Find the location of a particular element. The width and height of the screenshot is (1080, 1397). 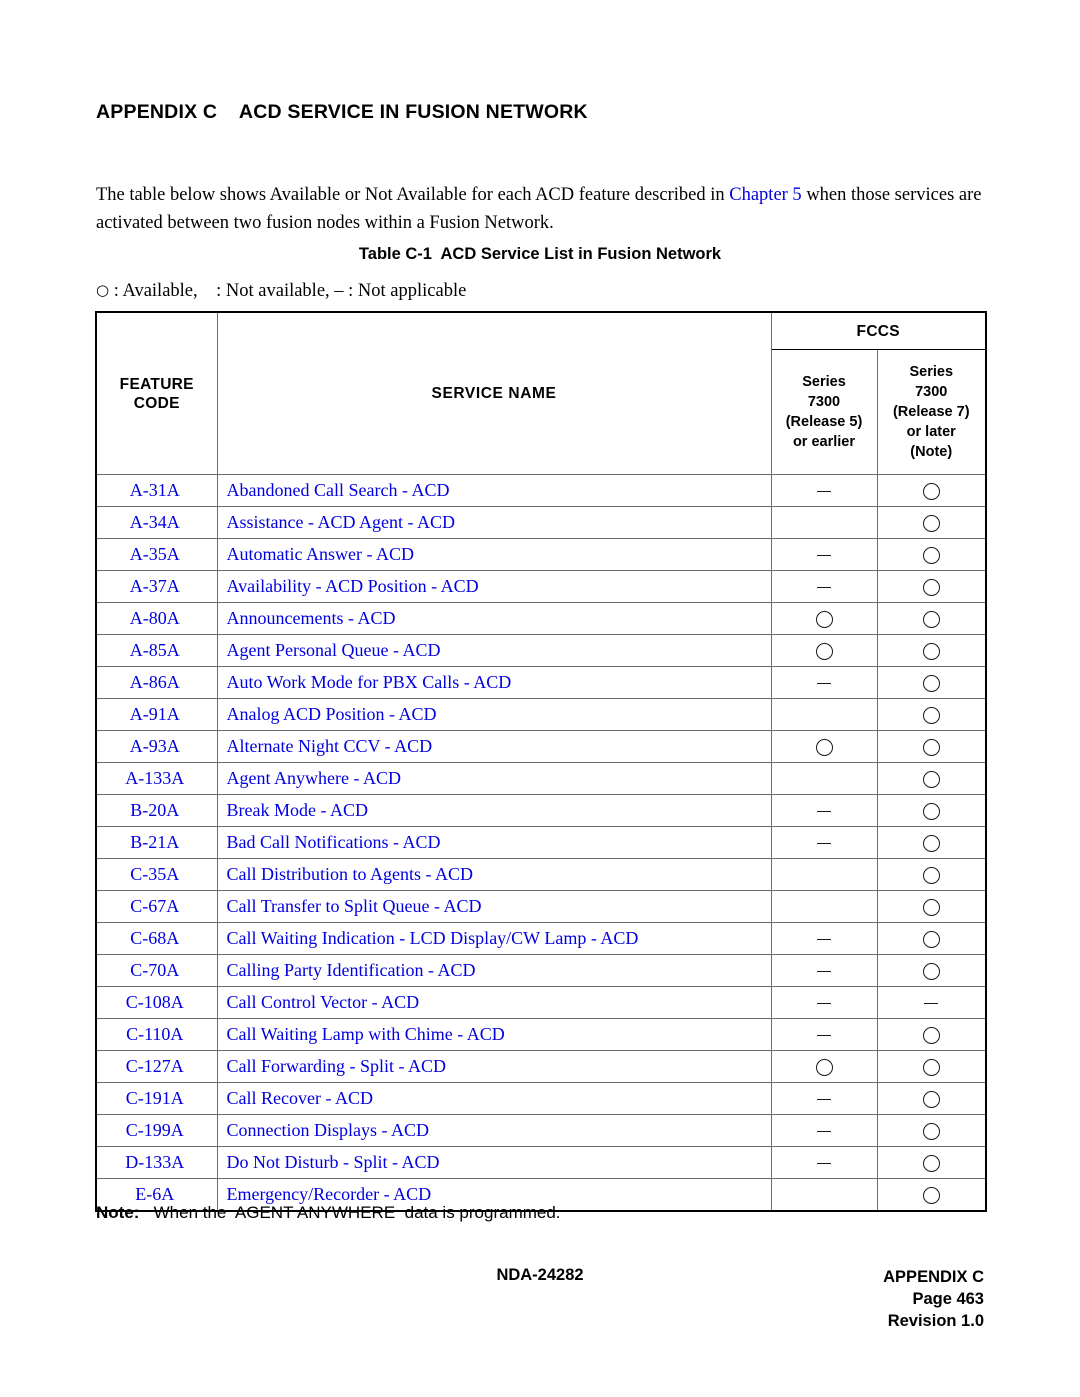

table-row: A-37A Availability - ACD Position - ACD is located at coordinates (541, 586).